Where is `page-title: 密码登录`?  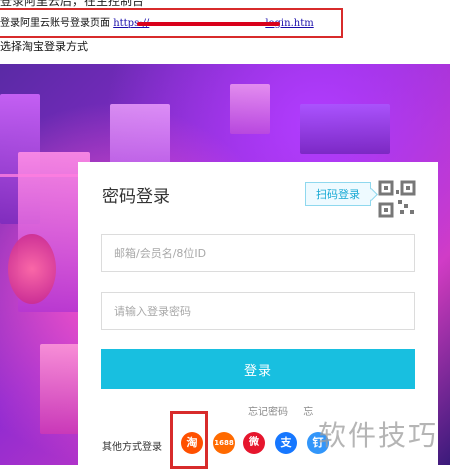 page-title: 密码登录 is located at coordinates (136, 197).